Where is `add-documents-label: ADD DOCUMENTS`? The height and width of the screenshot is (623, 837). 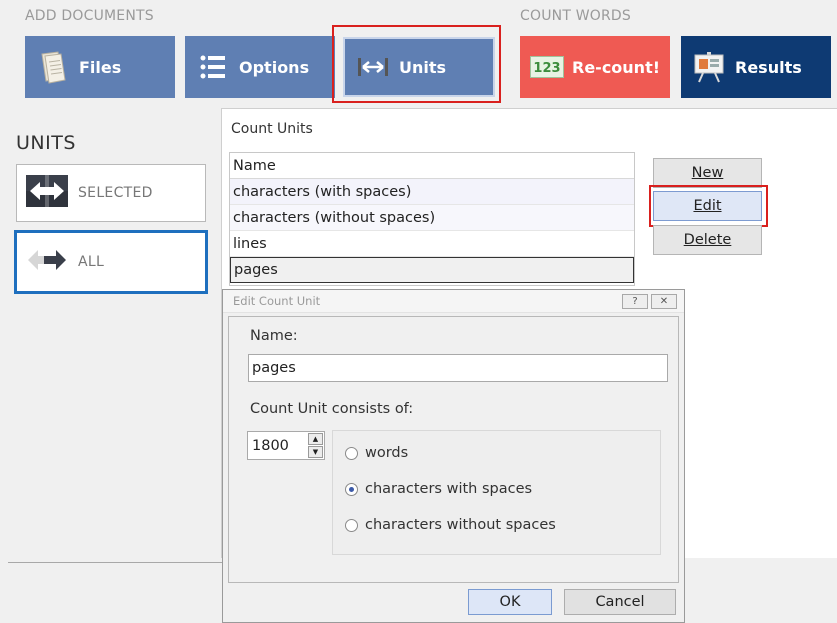
add-documents-label: ADD DOCUMENTS is located at coordinates (89, 16).